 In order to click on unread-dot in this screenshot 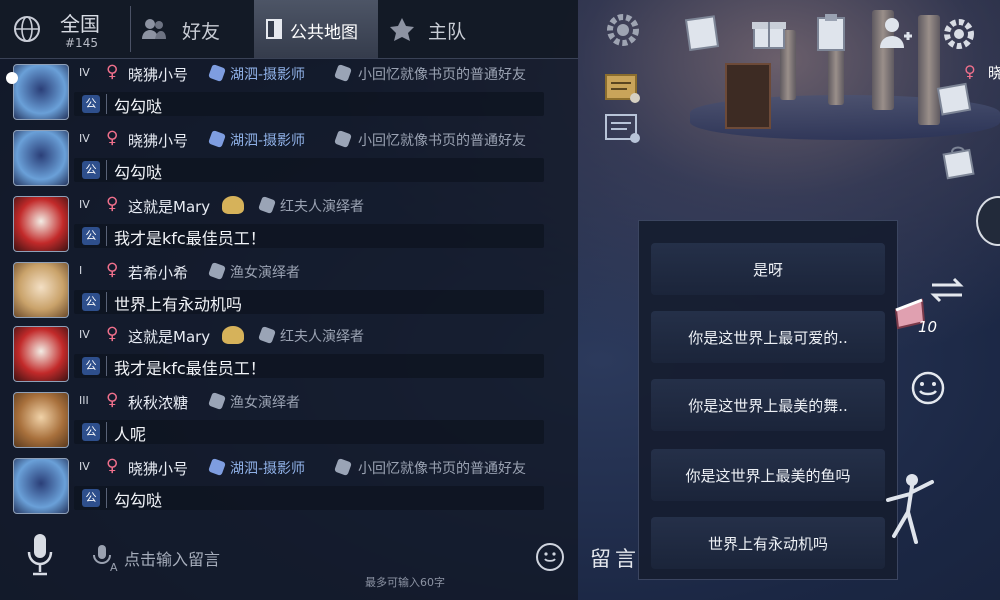, I will do `click(12, 78)`.